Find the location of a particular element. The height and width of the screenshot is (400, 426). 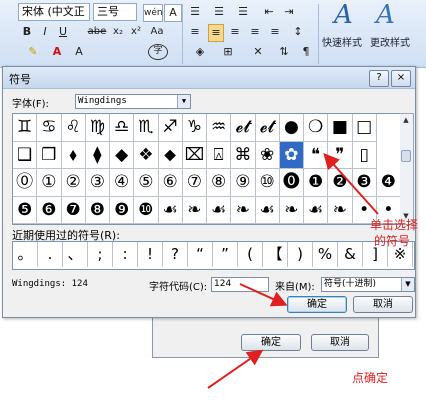

arrow-to-outer-ok is located at coordinates (235, 369).